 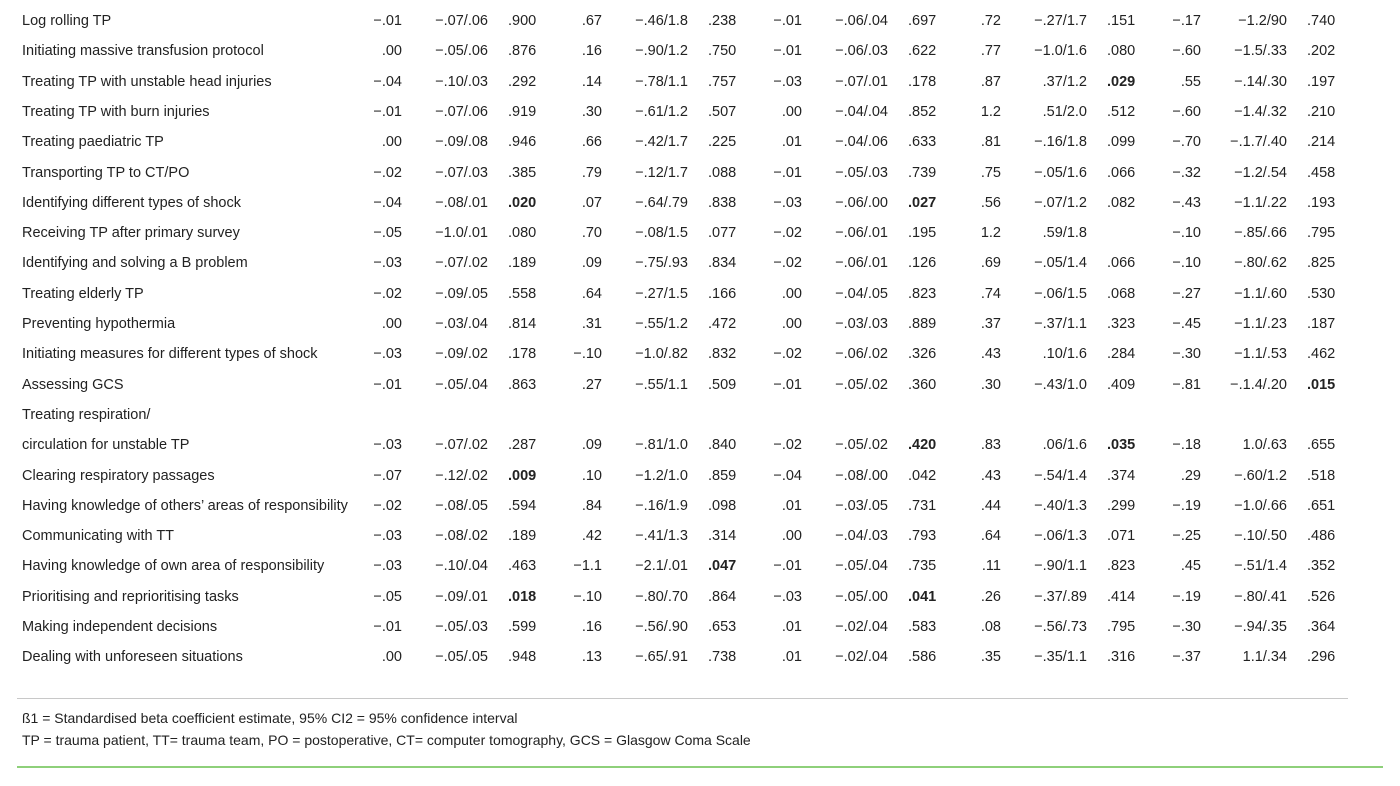 What do you see at coordinates (1260, 566) in the screenshot?
I see `table-cell: −.51/1.4` at bounding box center [1260, 566].